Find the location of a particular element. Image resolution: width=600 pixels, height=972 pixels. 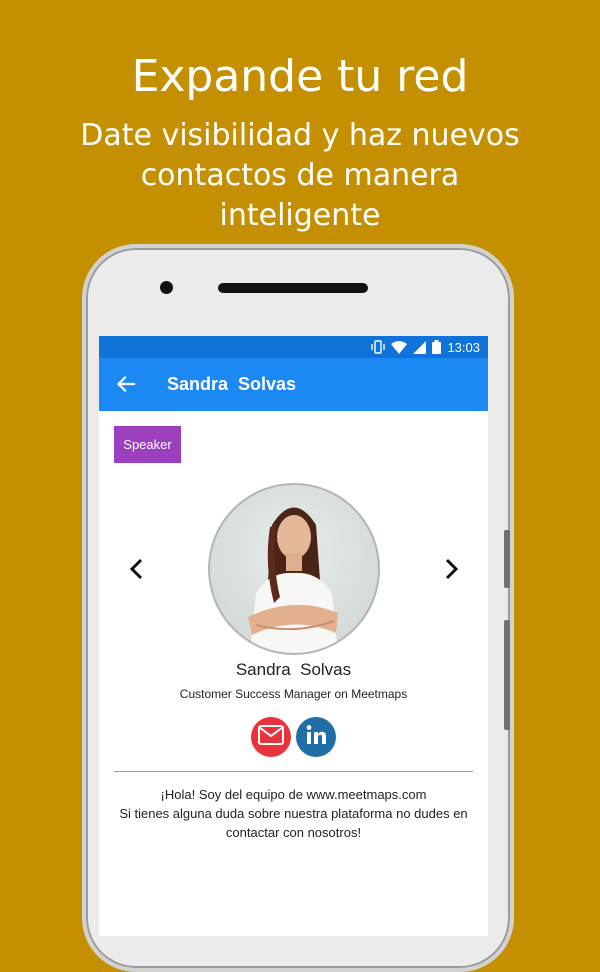

previous-profile-button is located at coordinates (137, 569).